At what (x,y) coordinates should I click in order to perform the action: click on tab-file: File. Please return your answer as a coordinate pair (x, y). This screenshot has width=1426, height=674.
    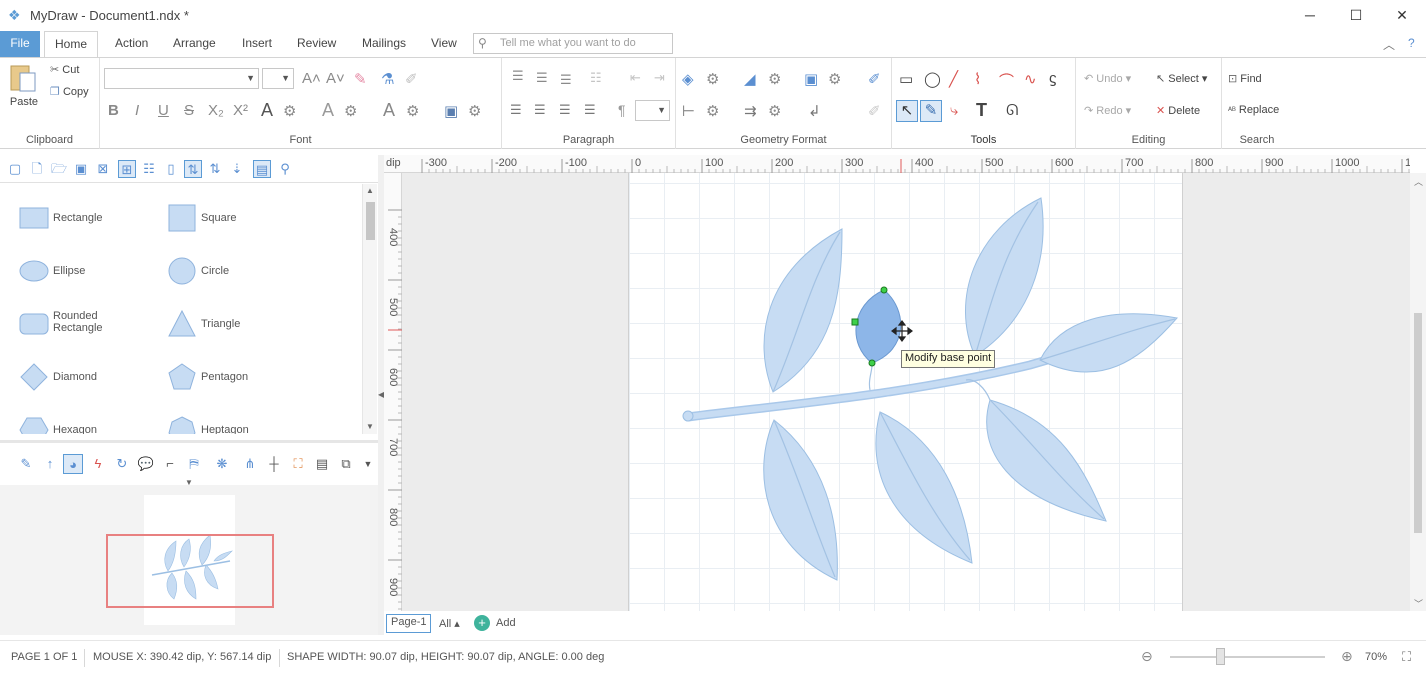
    Looking at the image, I should click on (20, 44).